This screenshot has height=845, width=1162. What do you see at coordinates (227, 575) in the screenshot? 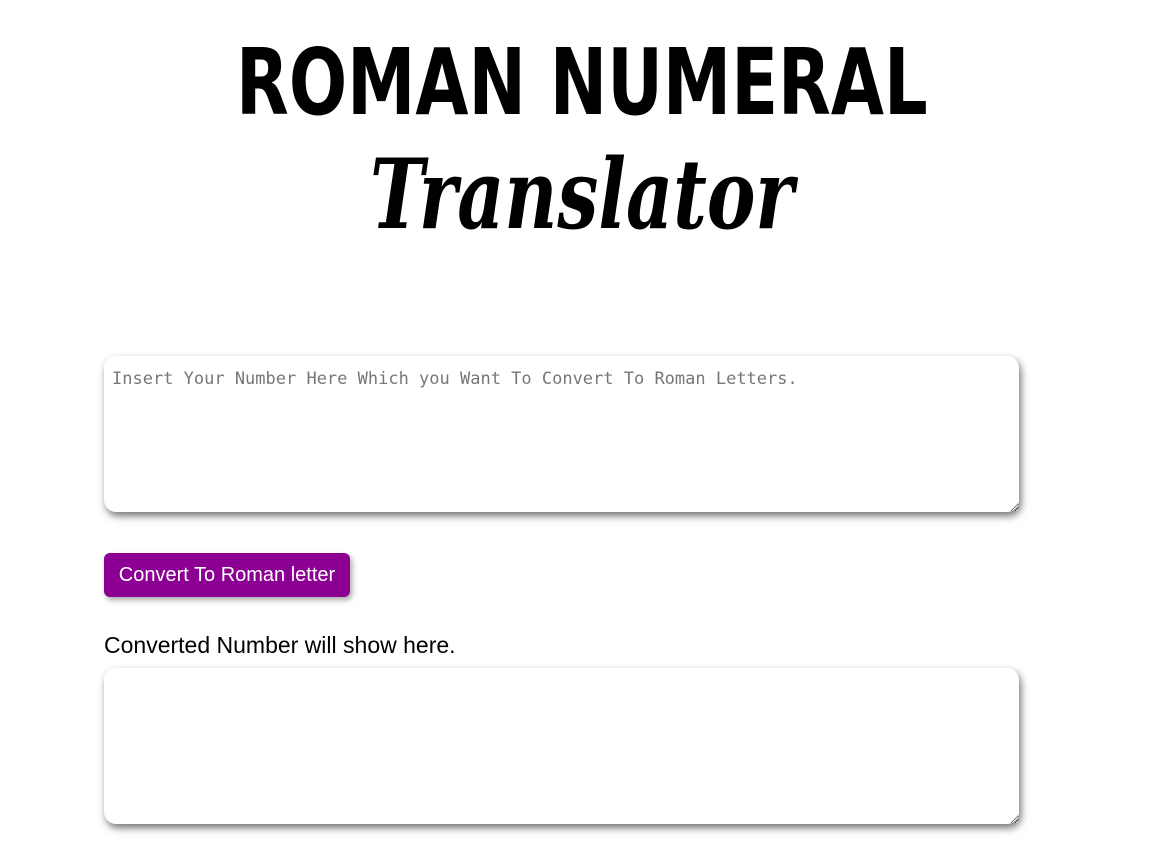
I see `convert-button: Convert To Roman letter` at bounding box center [227, 575].